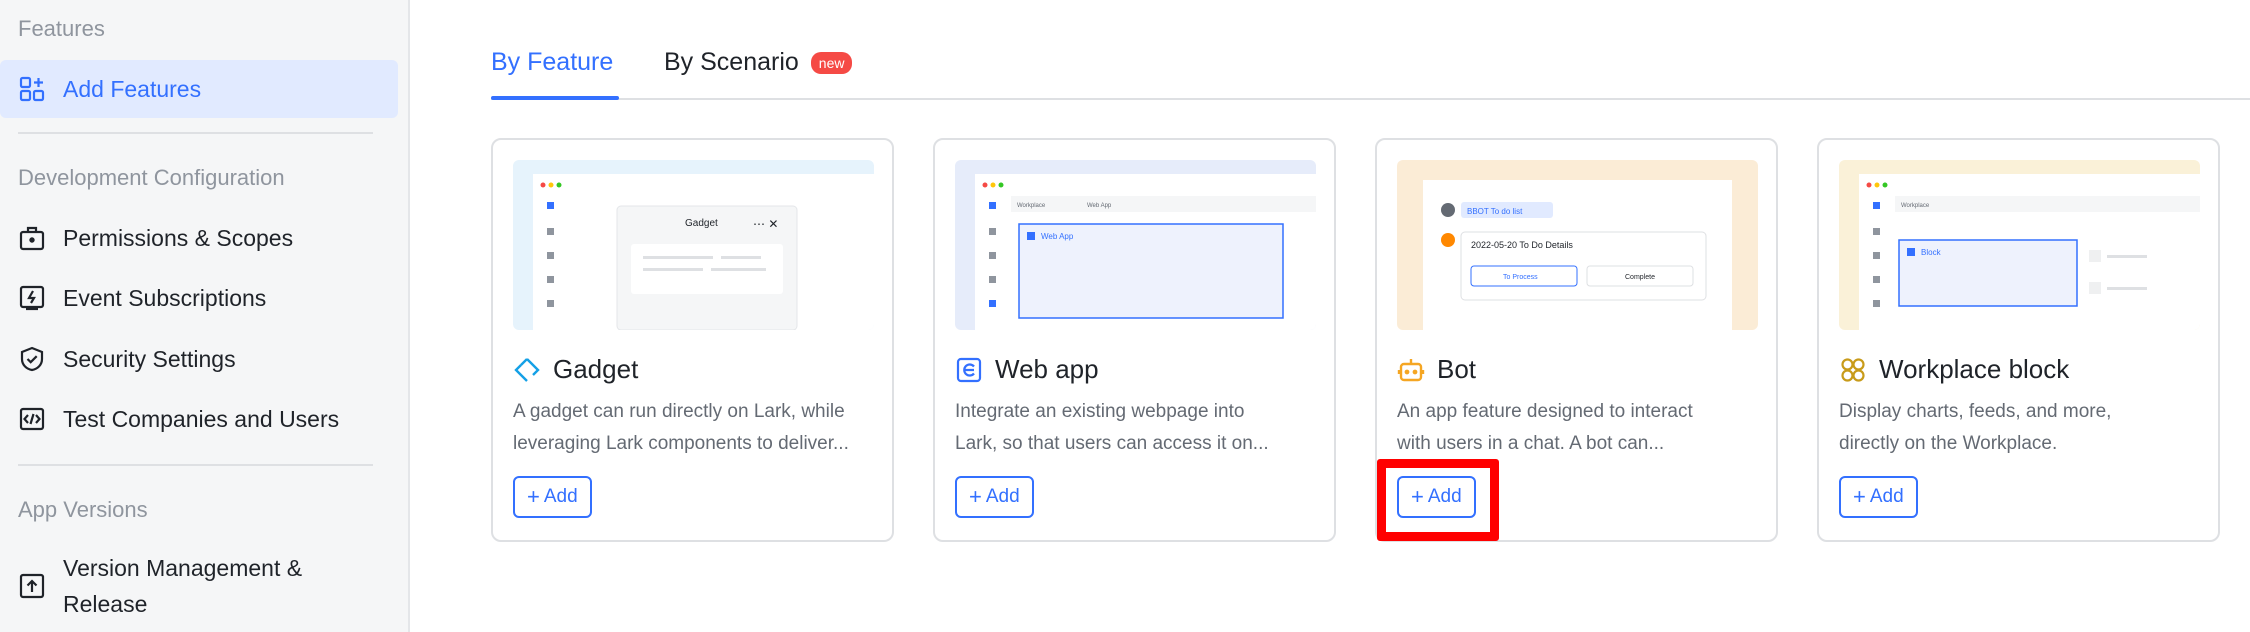 The image size is (2250, 632). What do you see at coordinates (555, 98) in the screenshot?
I see `active-tab-indicator` at bounding box center [555, 98].